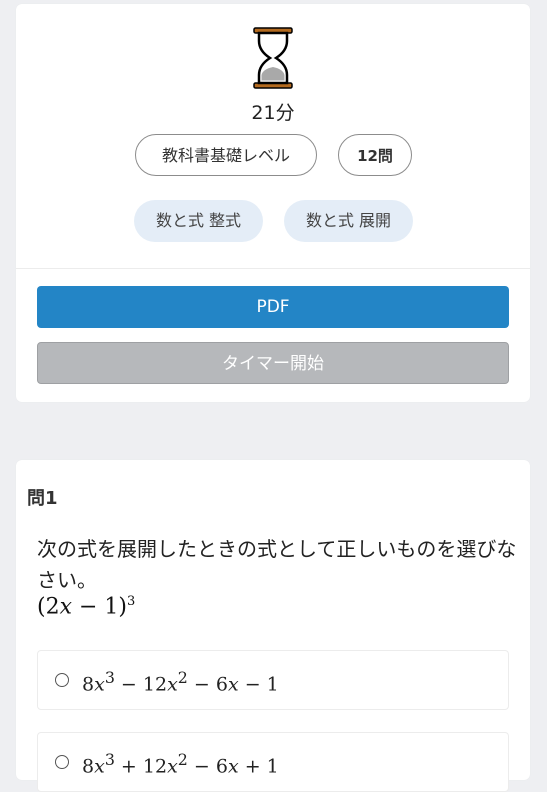  What do you see at coordinates (375, 155) in the screenshot?
I see `question-count-badge: 12問` at bounding box center [375, 155].